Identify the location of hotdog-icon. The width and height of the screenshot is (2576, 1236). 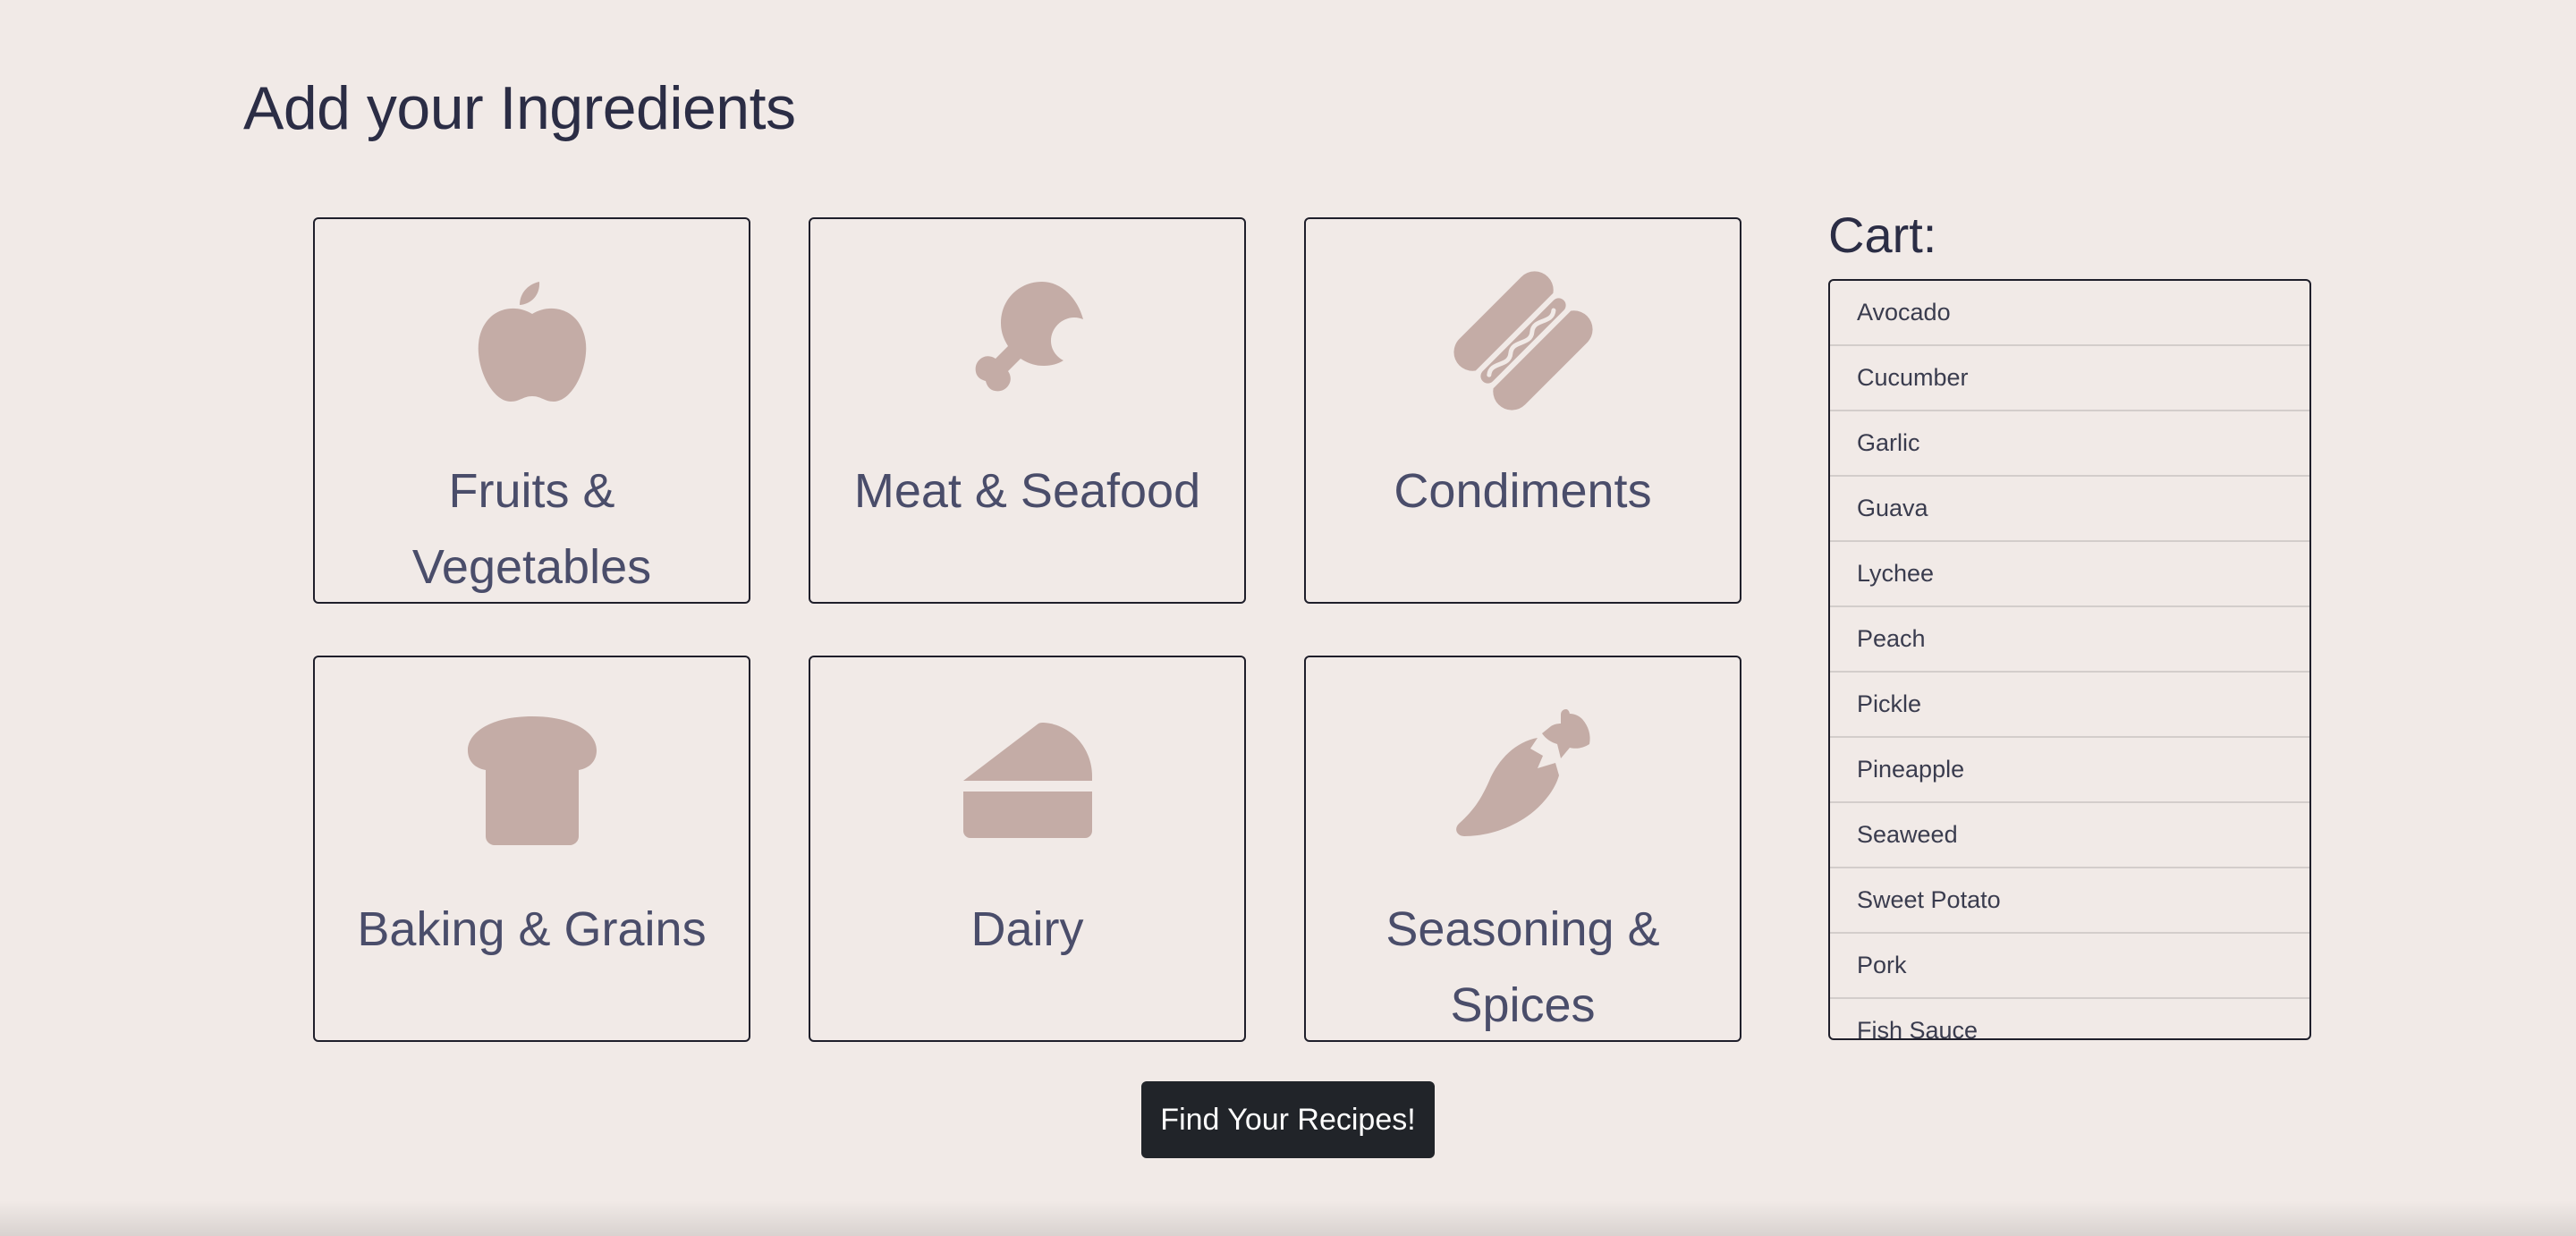
(1523, 341).